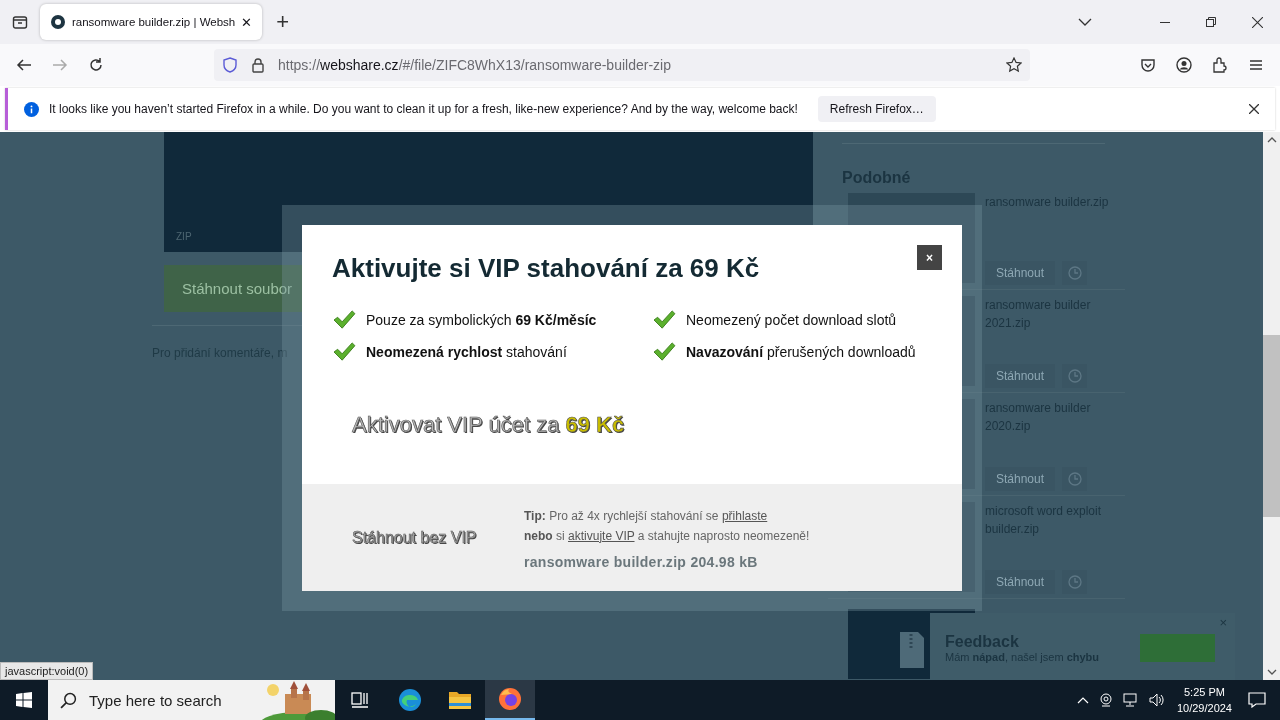 The width and height of the screenshot is (1280, 720). What do you see at coordinates (1271, 140) in the screenshot?
I see `scroll-up-icon` at bounding box center [1271, 140].